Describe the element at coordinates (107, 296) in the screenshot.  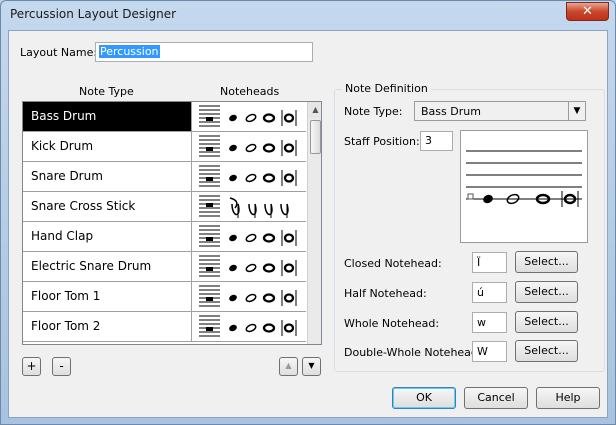
I see `note-type-name: Floor Tom 1` at that location.